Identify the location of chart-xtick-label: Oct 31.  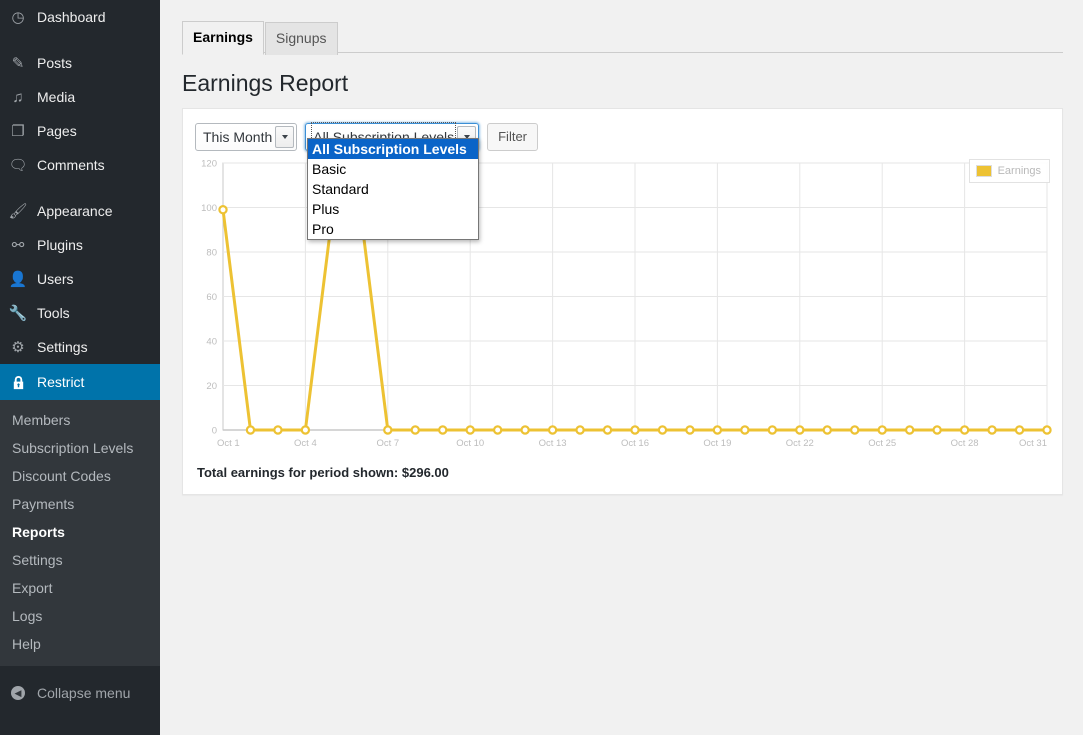
(1033, 443).